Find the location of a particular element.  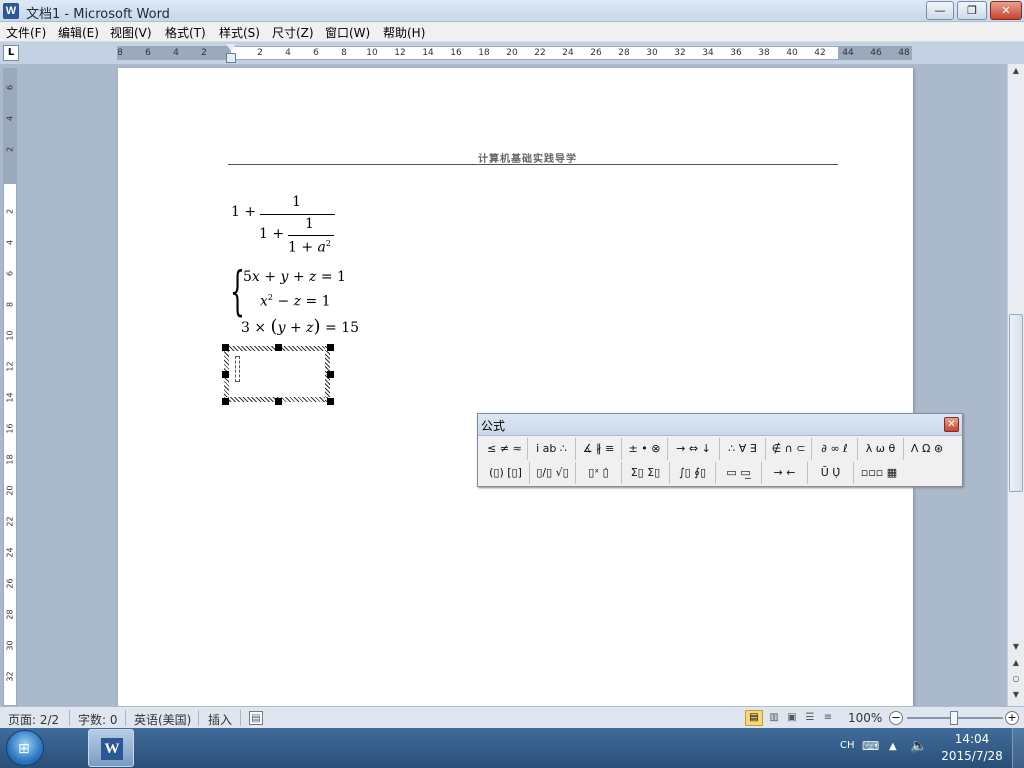

menu-view: 视图(V) is located at coordinates (131, 32).